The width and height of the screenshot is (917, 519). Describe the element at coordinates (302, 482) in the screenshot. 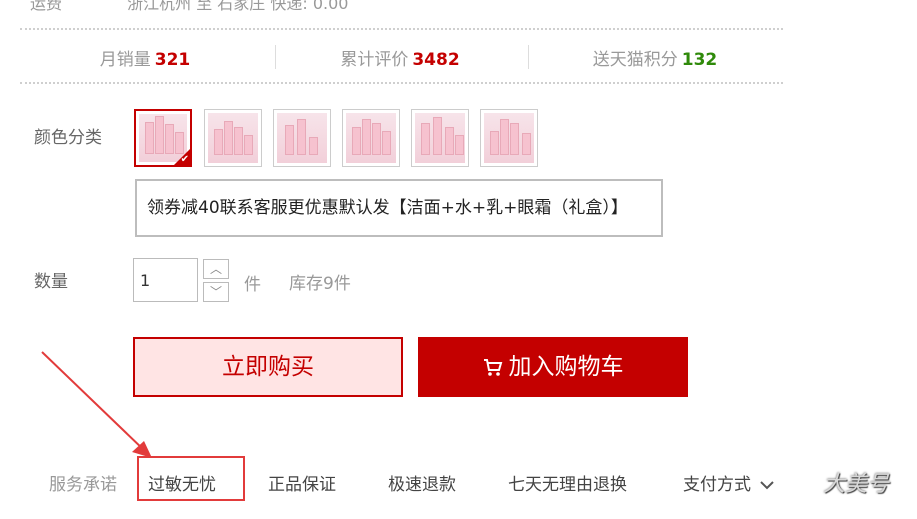

I see `service-genuine: 正品保证` at that location.